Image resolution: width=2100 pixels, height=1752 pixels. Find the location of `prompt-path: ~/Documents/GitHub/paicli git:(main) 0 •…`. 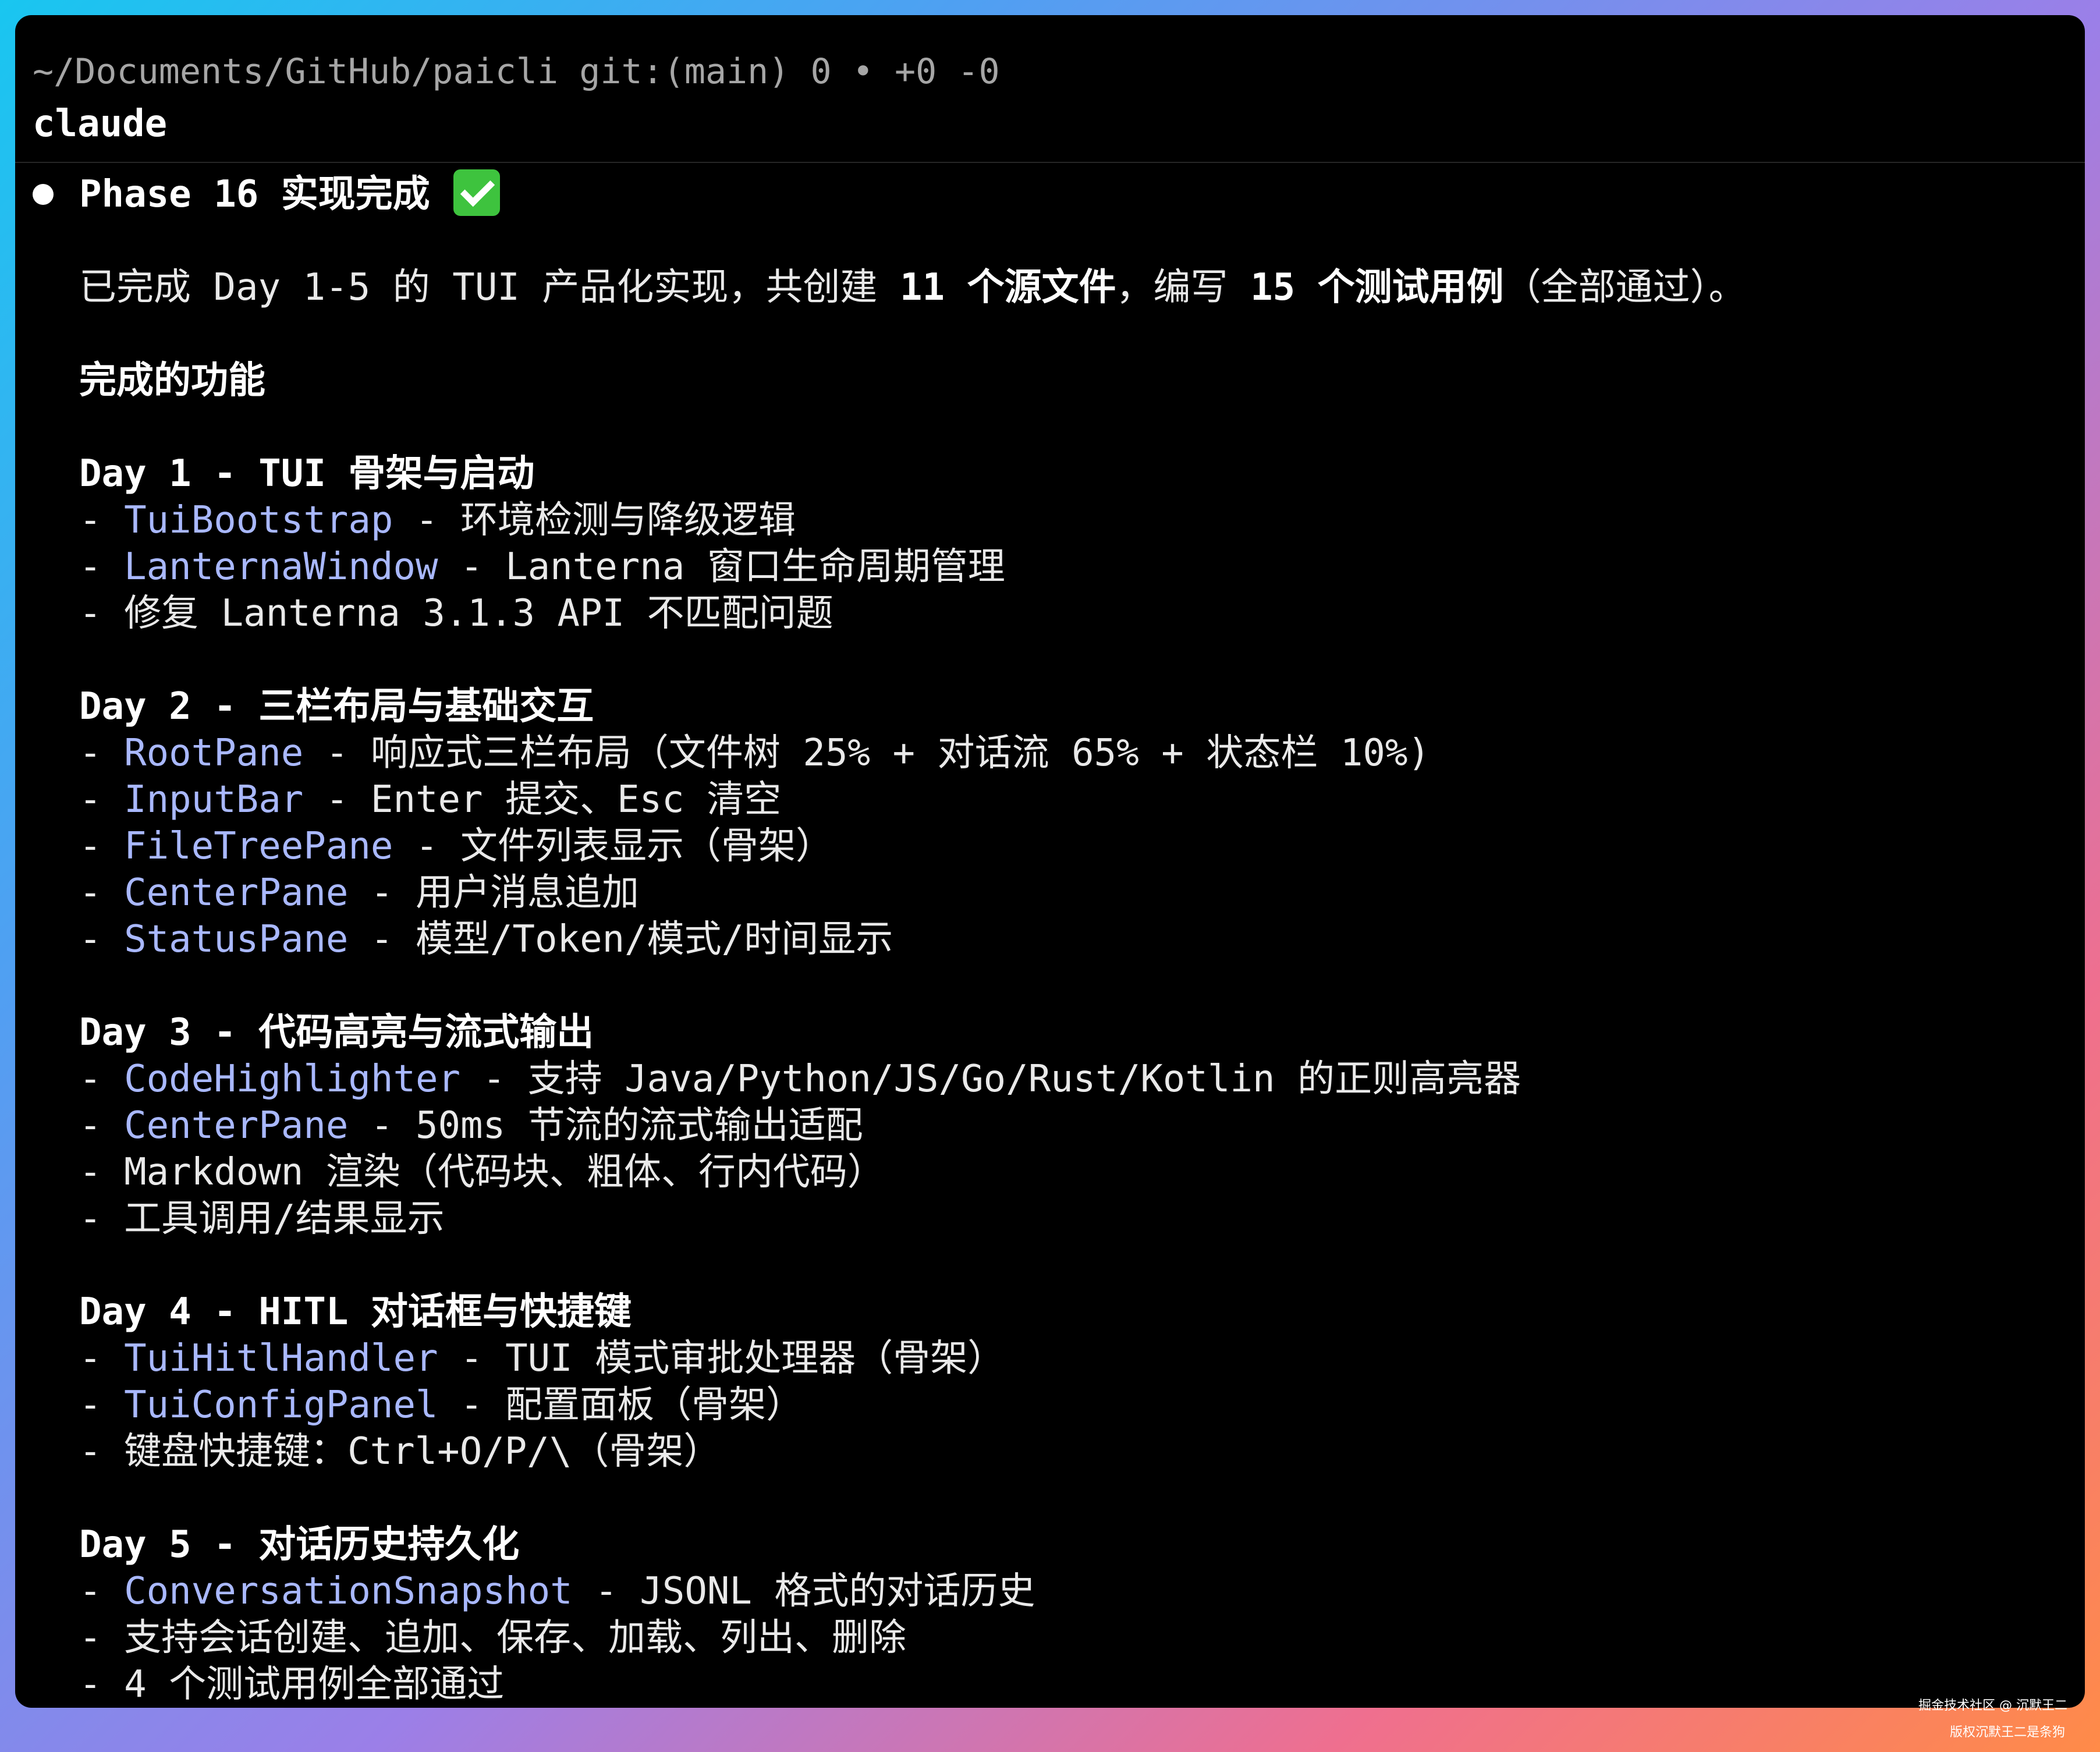

prompt-path: ~/Documents/GitHub/paicli git:(main) 0 •… is located at coordinates (516, 71).